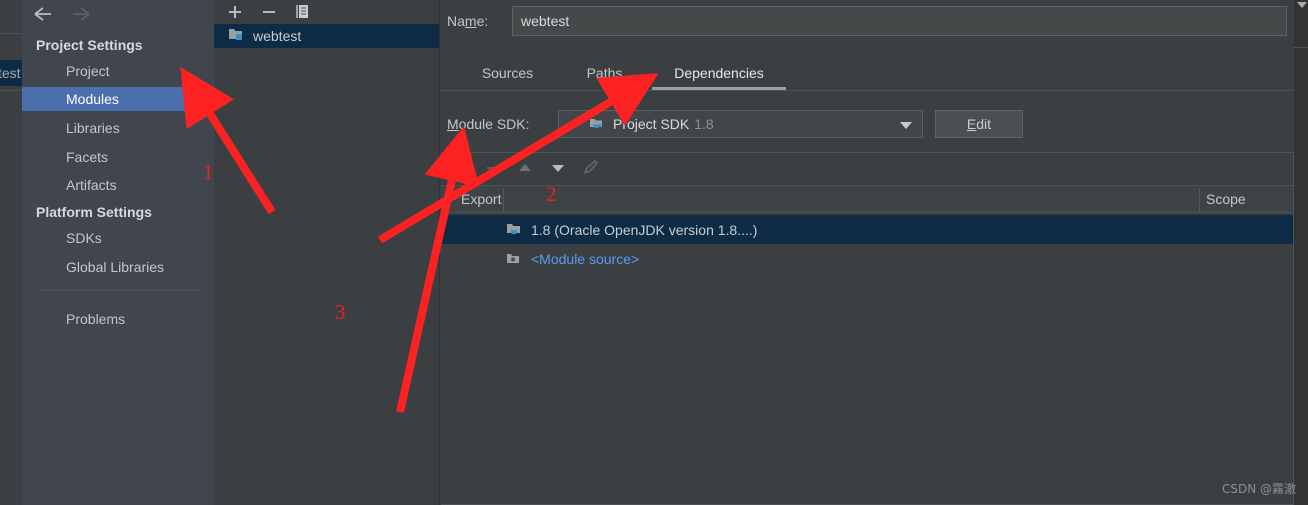 This screenshot has width=1308, height=505. Describe the element at coordinates (867, 199) in the screenshot. I see `dependencies-table-header: Export Scope` at that location.